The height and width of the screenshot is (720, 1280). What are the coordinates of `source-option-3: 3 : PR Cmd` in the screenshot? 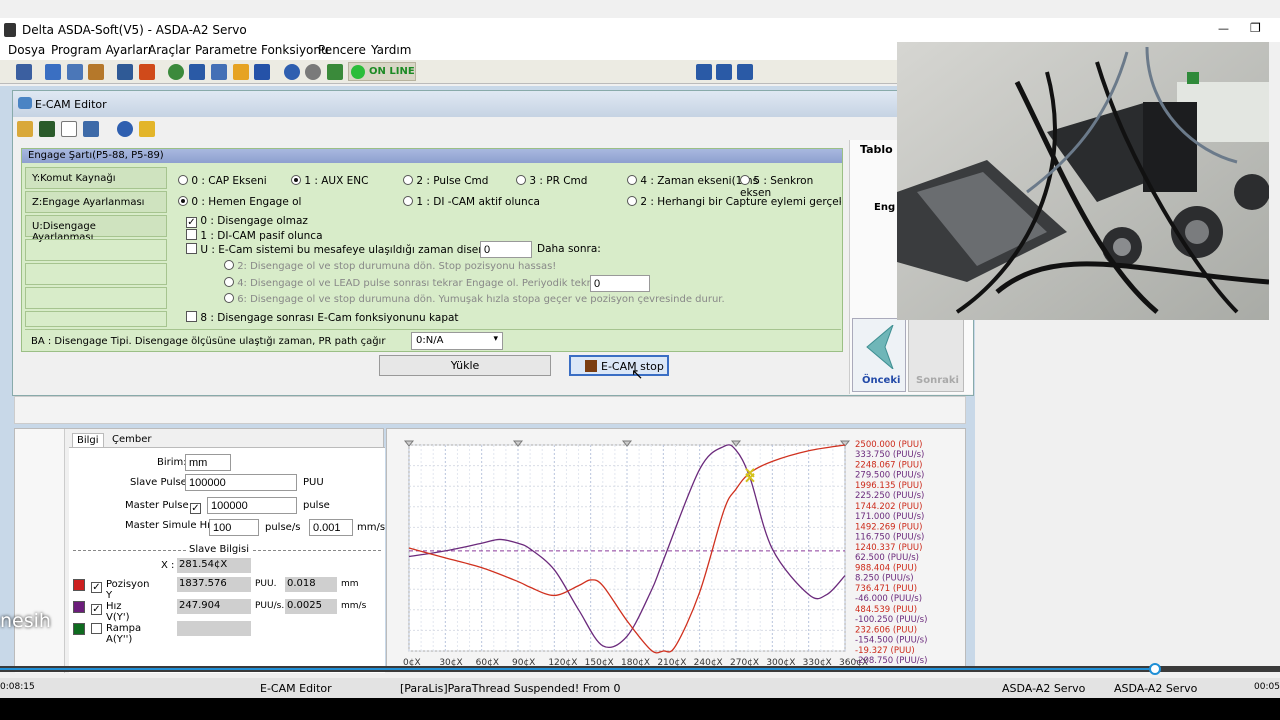 It's located at (551, 181).